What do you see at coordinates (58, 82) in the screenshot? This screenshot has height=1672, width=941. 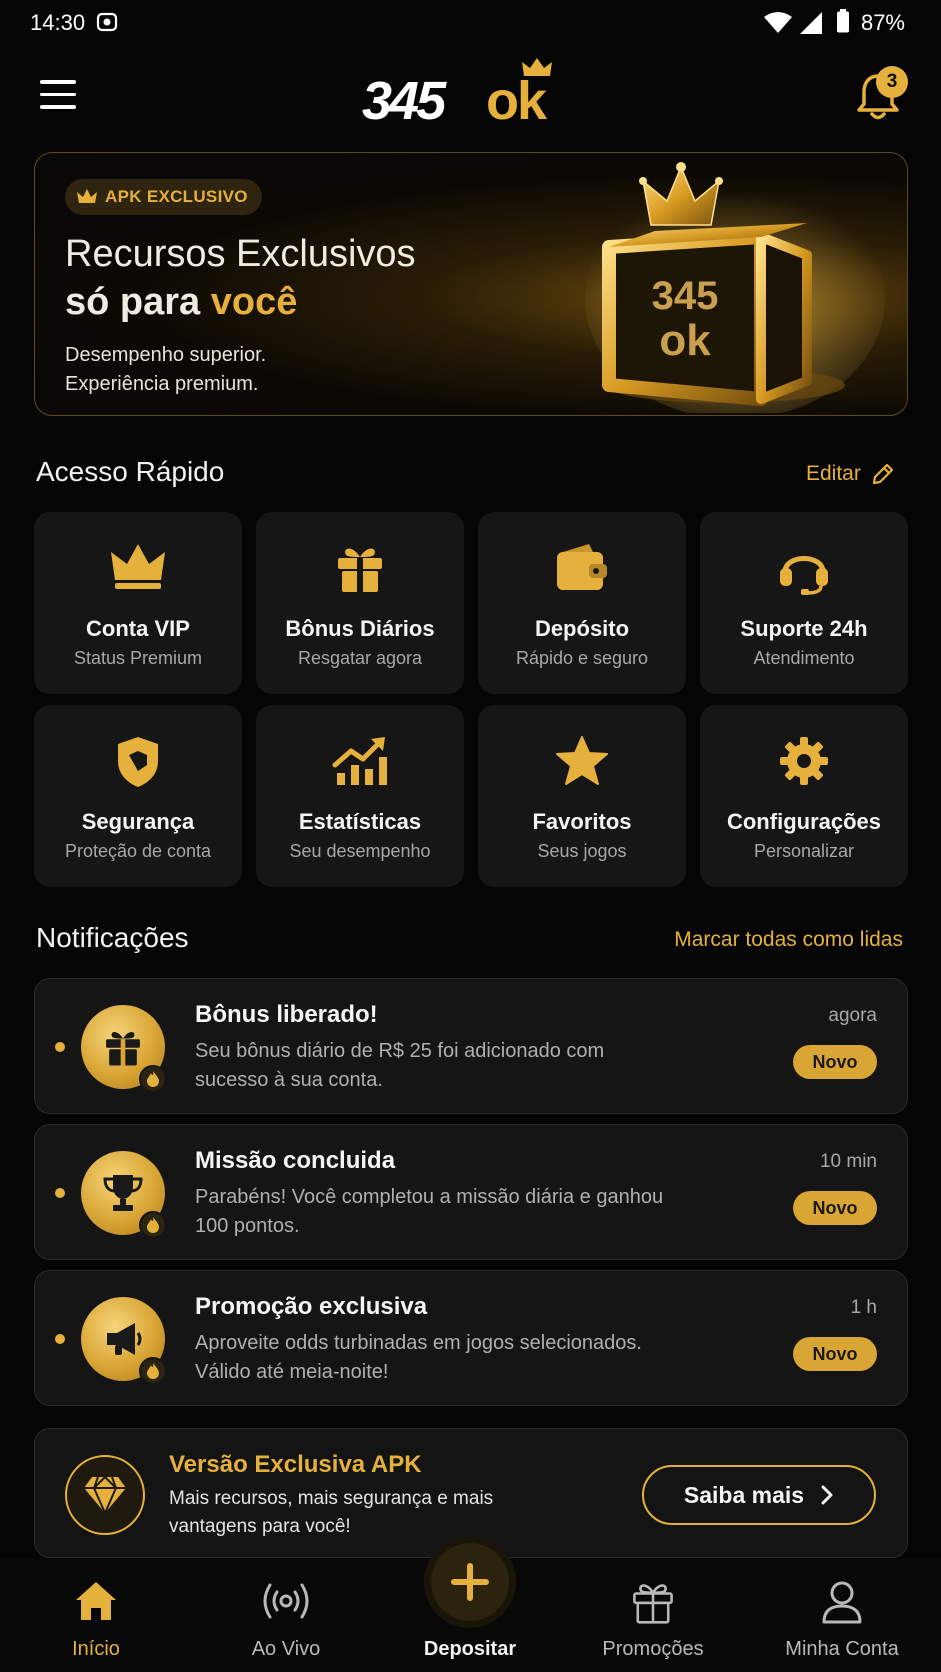 I see `menu-icon` at bounding box center [58, 82].